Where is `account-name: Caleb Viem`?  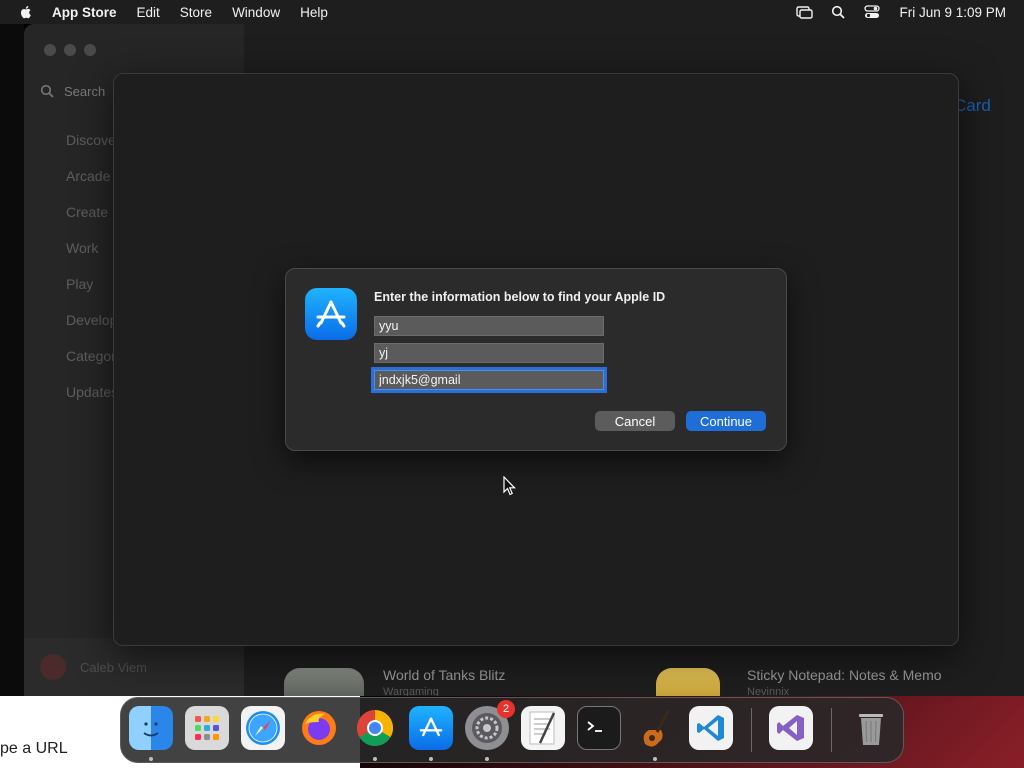 account-name: Caleb Viem is located at coordinates (113, 667).